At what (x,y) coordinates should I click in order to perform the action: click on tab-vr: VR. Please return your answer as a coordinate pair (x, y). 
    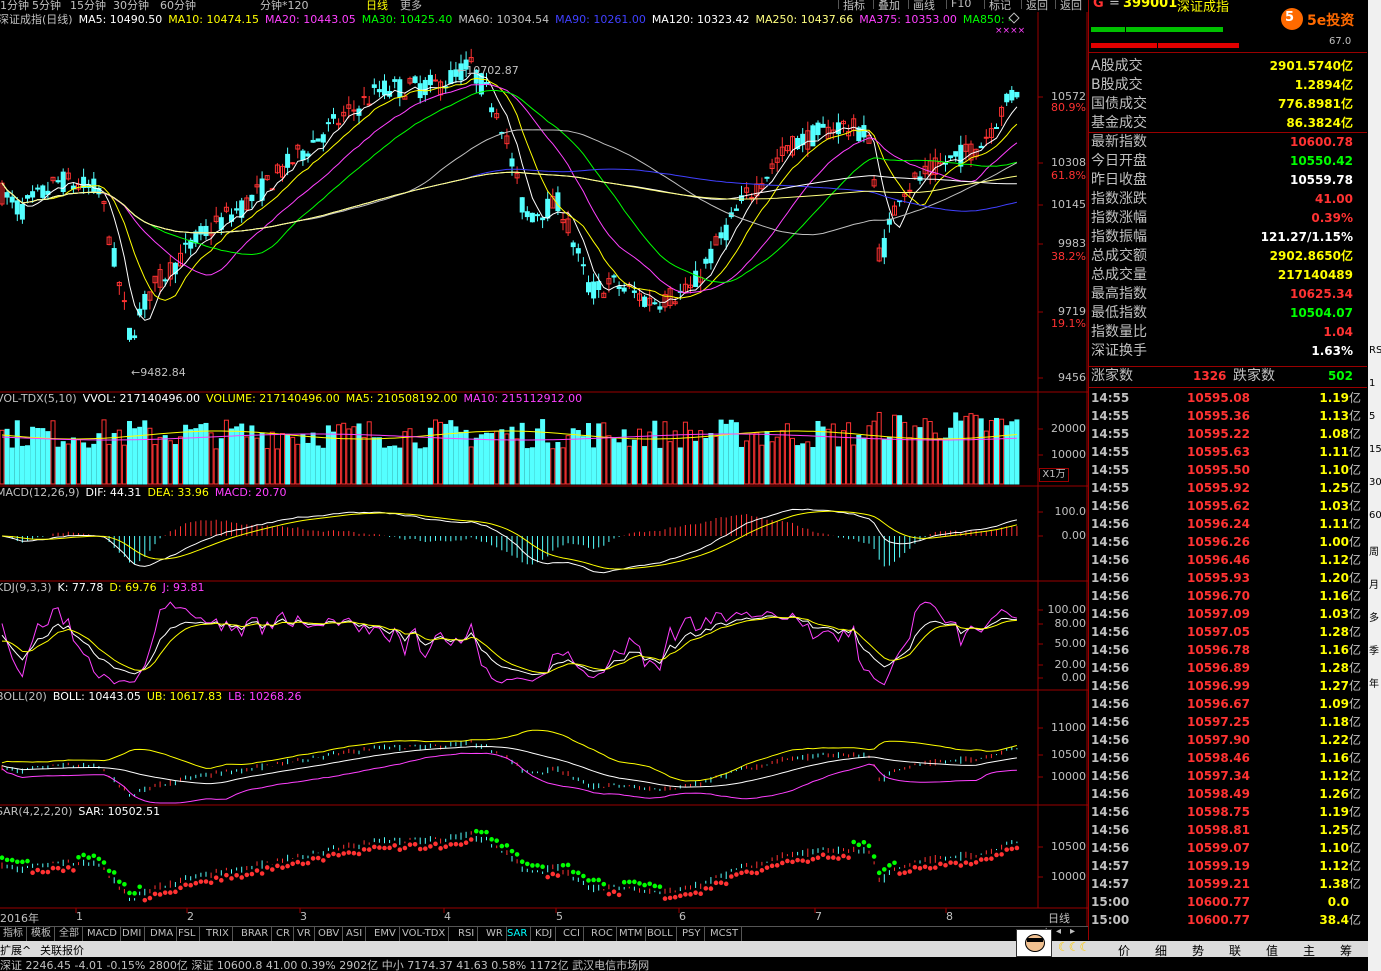
    Looking at the image, I should click on (304, 934).